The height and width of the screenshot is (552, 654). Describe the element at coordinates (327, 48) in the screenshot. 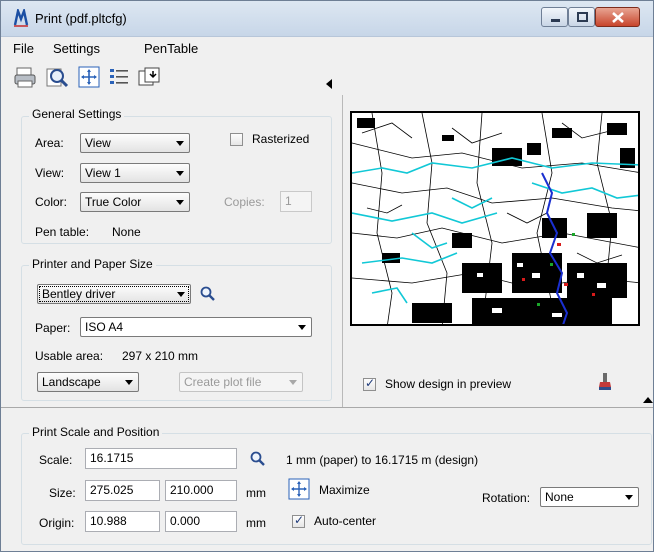

I see `menu-bar: File Settings PenTable` at that location.